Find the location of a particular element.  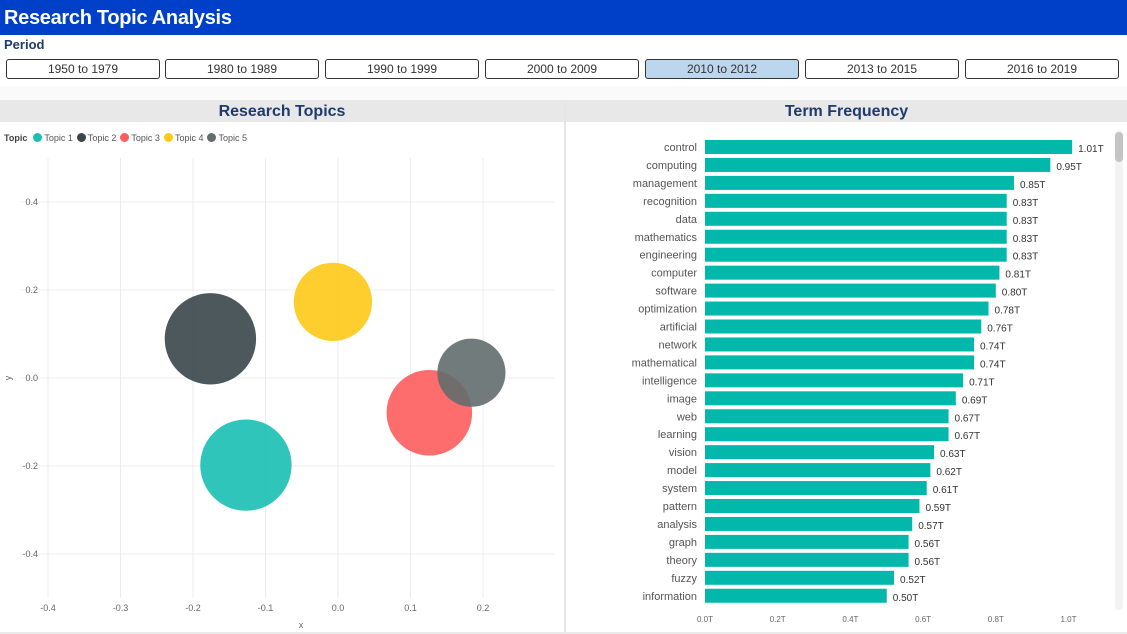

term-value-label: 0.81T is located at coordinates (1018, 275).